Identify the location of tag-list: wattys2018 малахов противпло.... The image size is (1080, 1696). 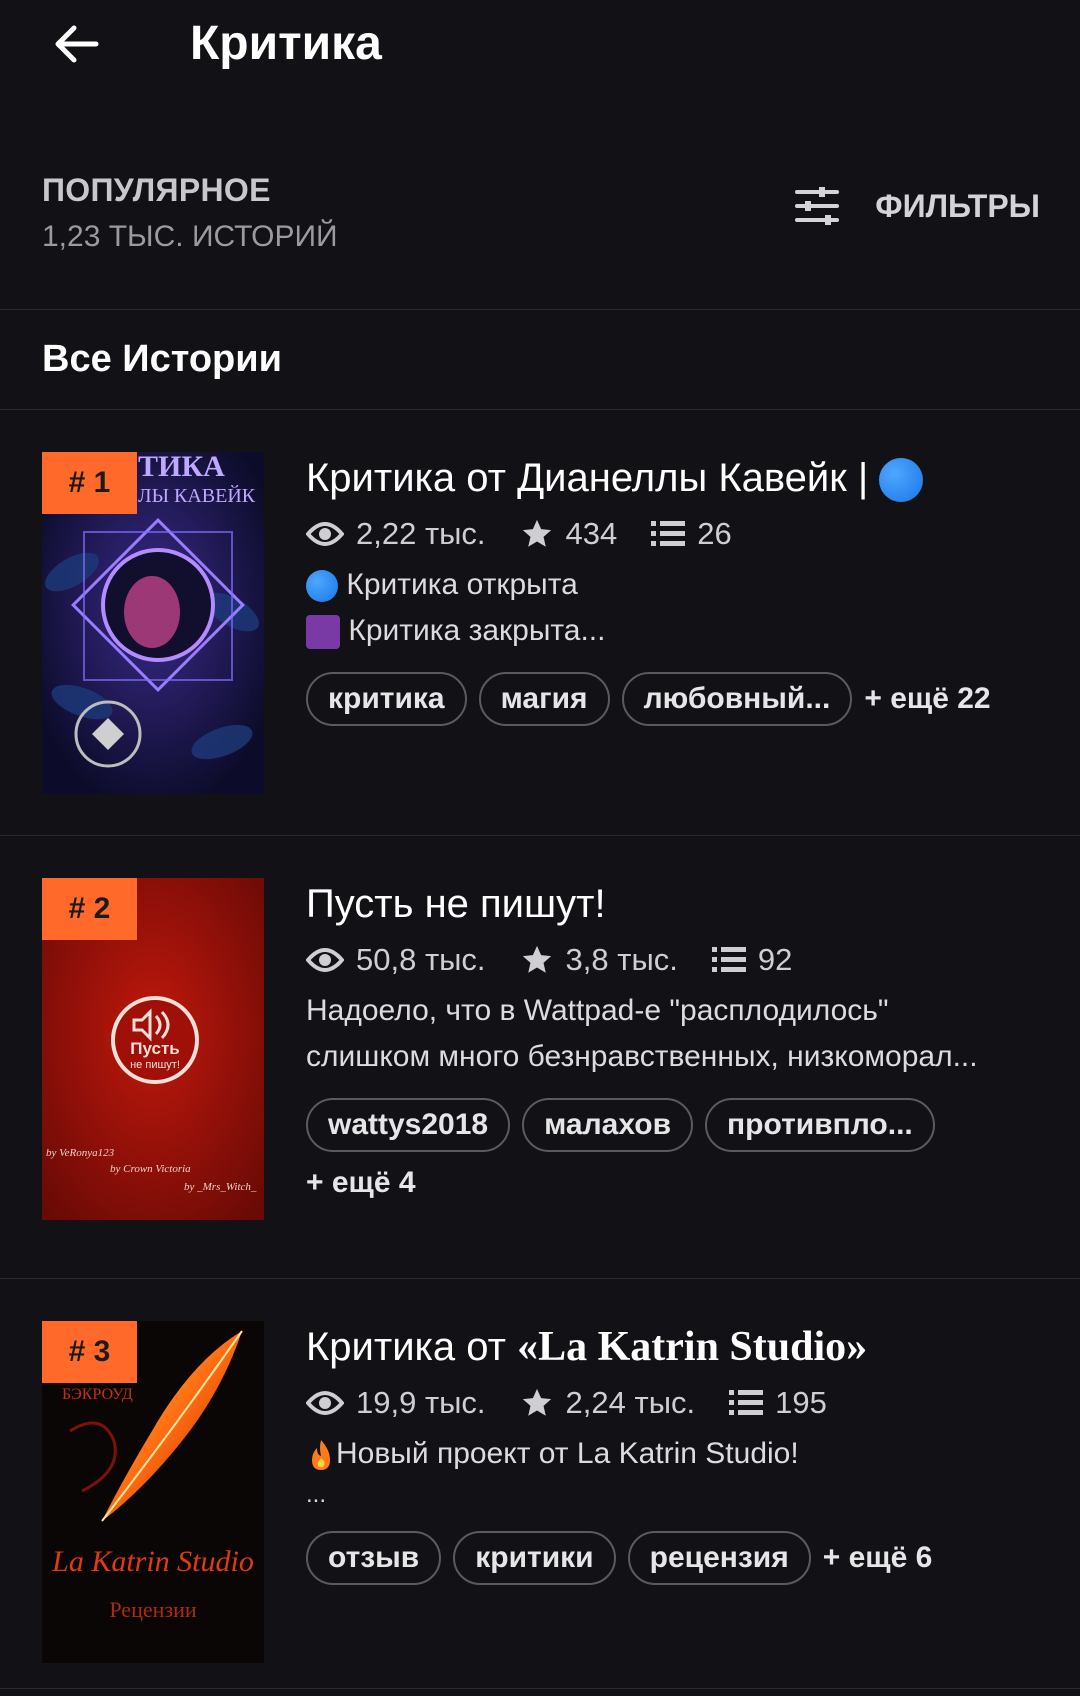
(678, 1125).